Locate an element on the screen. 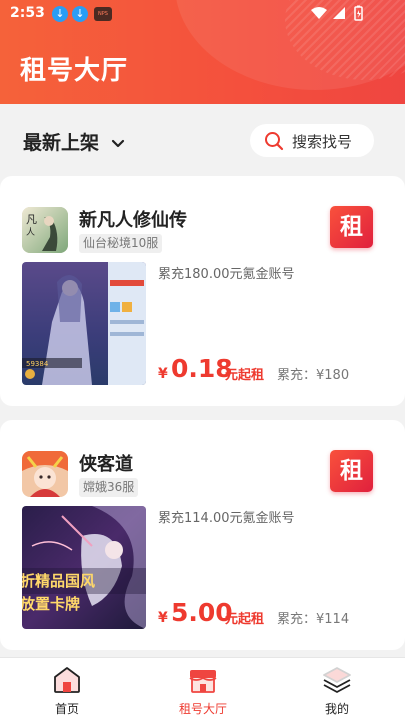  price-value: 0.18 is located at coordinates (202, 368).